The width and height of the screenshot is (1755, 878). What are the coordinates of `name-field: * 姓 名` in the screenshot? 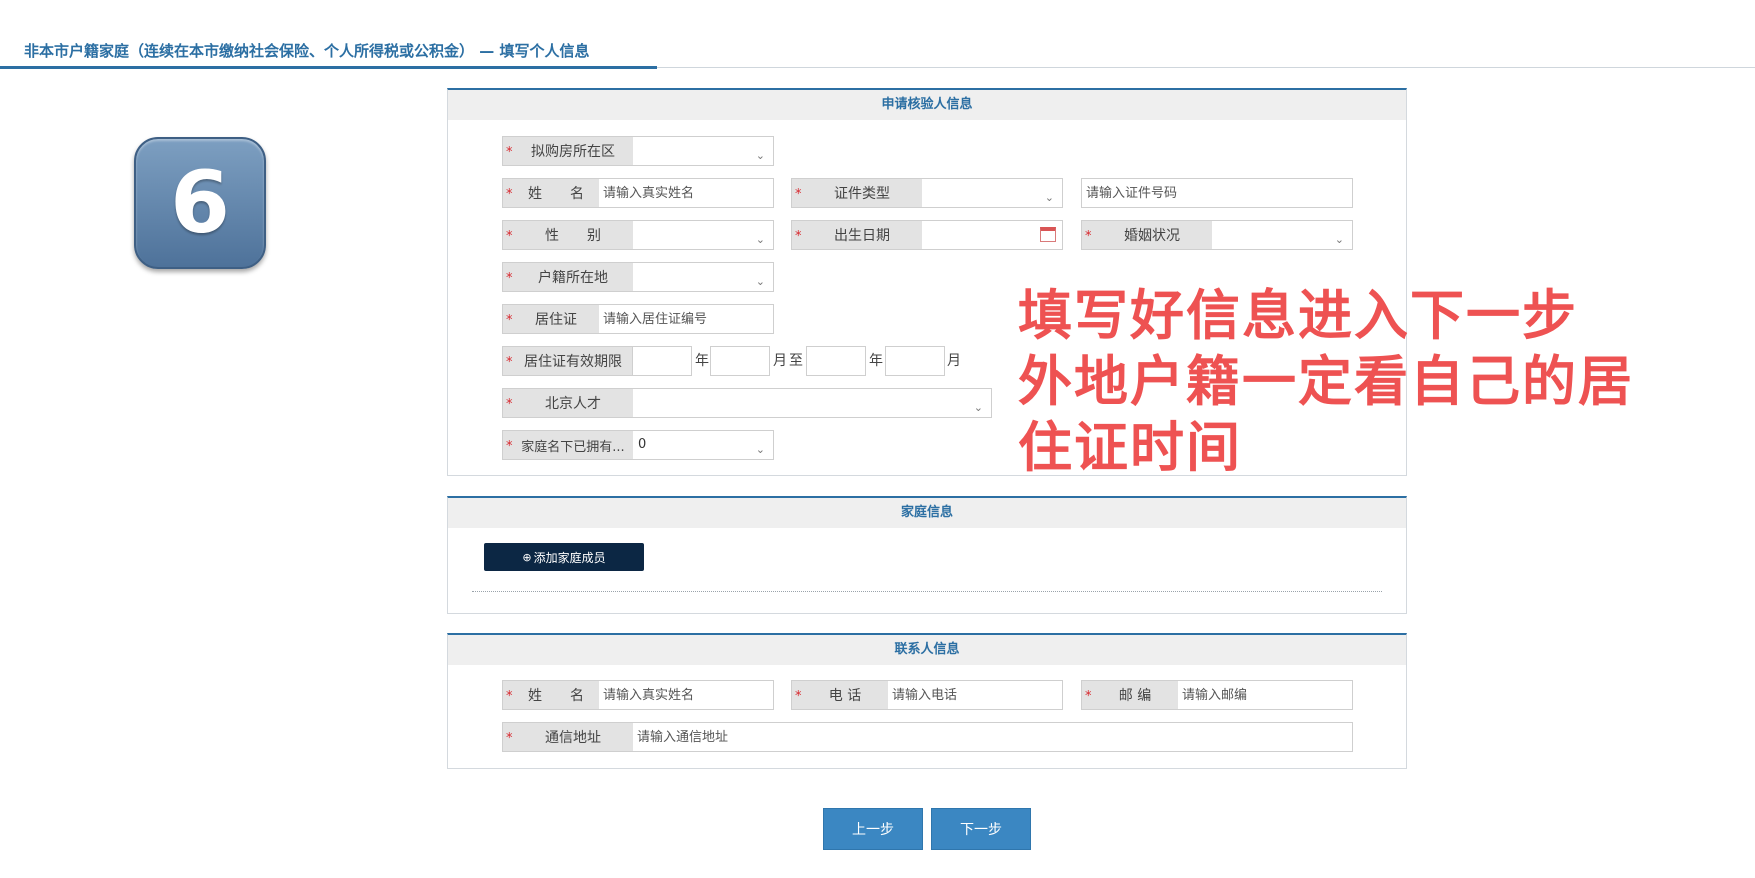 It's located at (638, 193).